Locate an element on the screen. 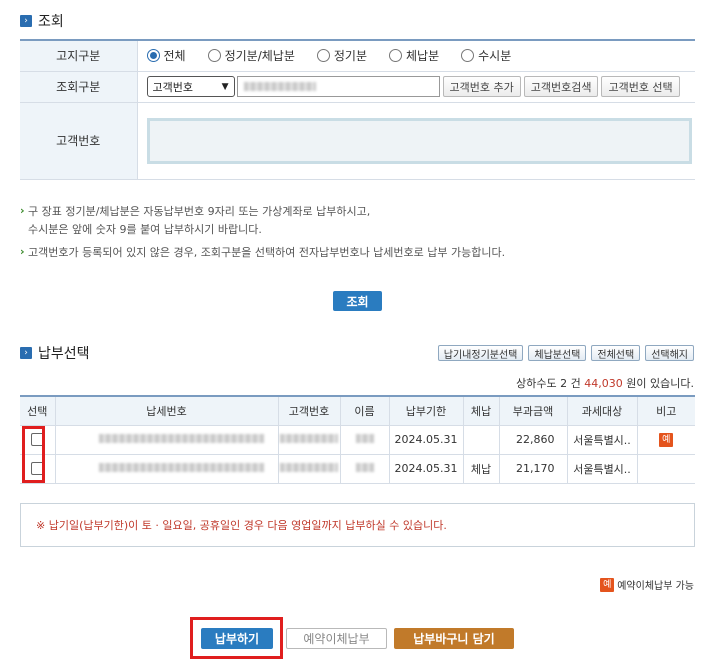 The width and height of the screenshot is (706, 671). select-regular-button: 납기내정기분선택 is located at coordinates (480, 353).